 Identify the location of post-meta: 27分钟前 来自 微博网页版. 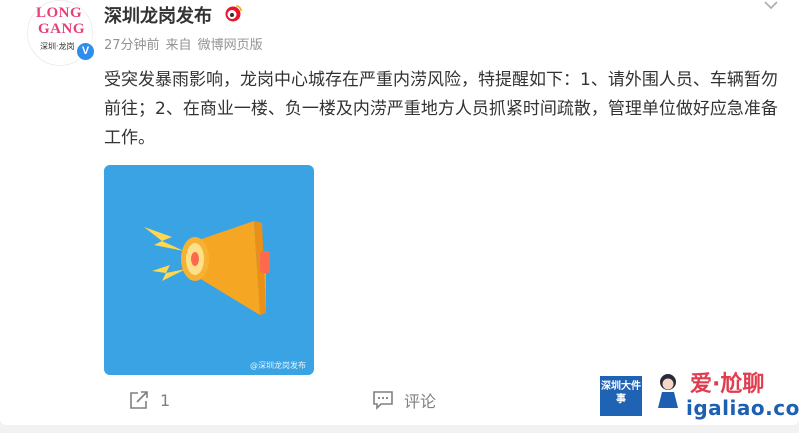
(186, 43).